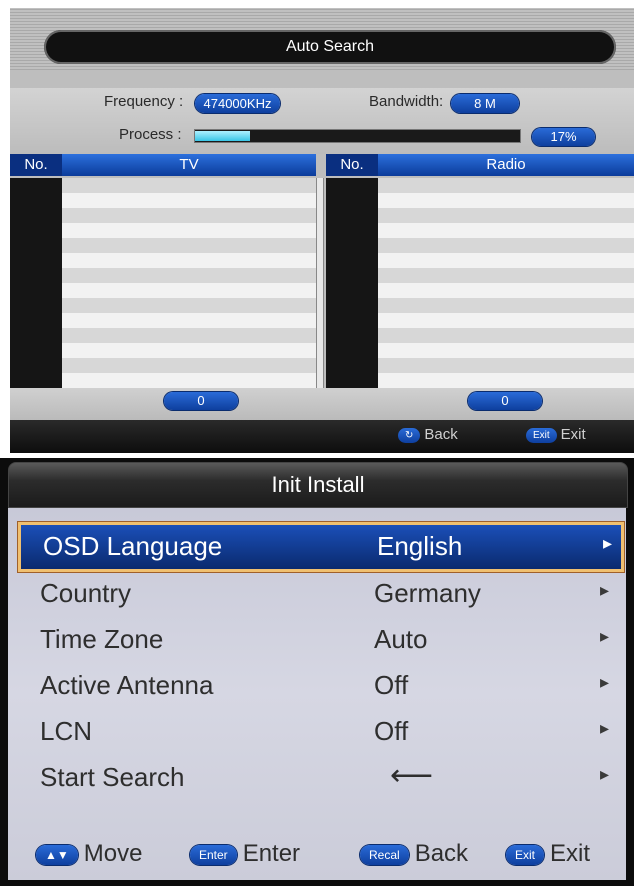  Describe the element at coordinates (505, 401) in the screenshot. I see `radio-count-badge: 0` at that location.